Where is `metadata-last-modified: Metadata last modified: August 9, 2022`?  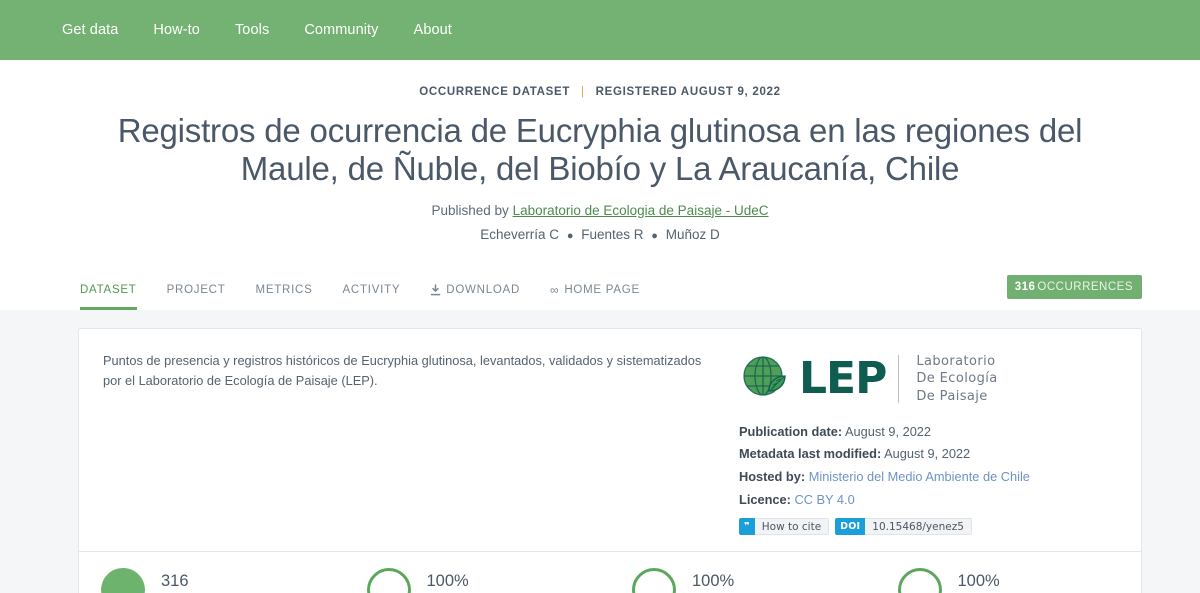
metadata-last-modified: Metadata last modified: August 9, 2022 is located at coordinates (902, 454).